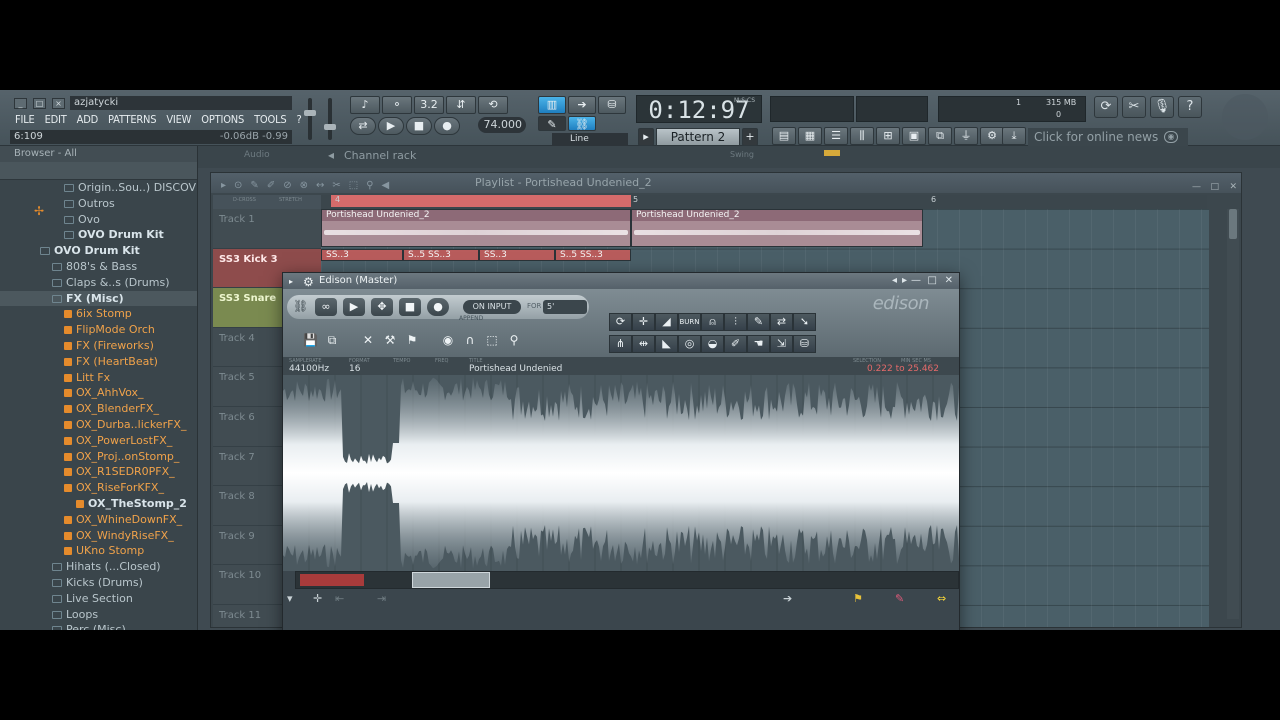 The width and height of the screenshot is (1280, 720). I want to click on browser-item: OX_BlenderFX_, so click(98, 409).